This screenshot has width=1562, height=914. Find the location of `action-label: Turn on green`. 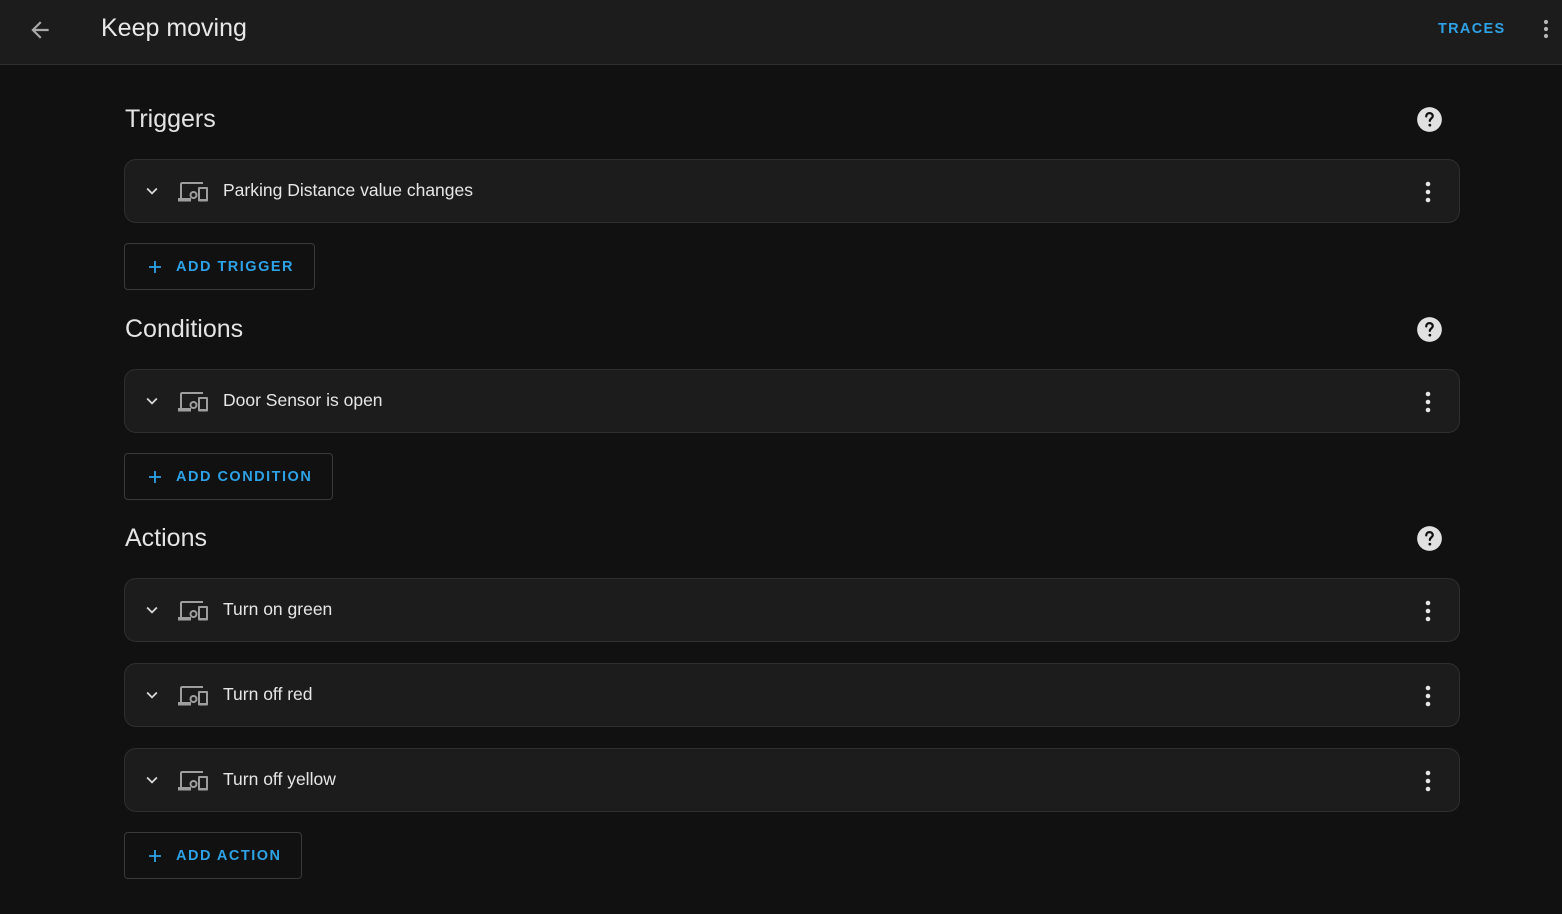

action-label: Turn on green is located at coordinates (278, 609).